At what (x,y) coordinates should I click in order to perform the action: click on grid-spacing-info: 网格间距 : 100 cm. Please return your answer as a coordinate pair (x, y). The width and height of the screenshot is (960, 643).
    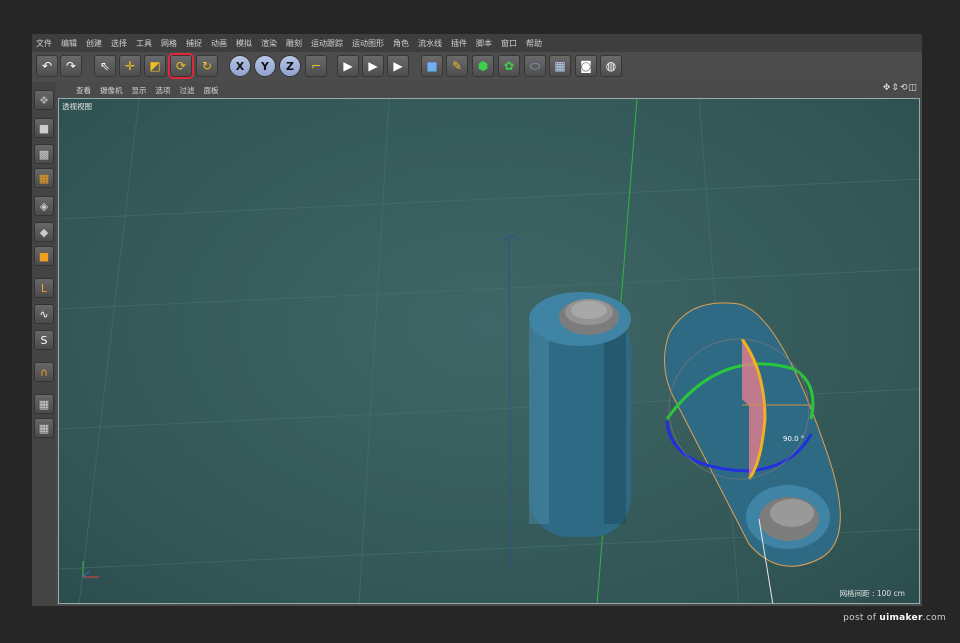
    Looking at the image, I should click on (872, 593).